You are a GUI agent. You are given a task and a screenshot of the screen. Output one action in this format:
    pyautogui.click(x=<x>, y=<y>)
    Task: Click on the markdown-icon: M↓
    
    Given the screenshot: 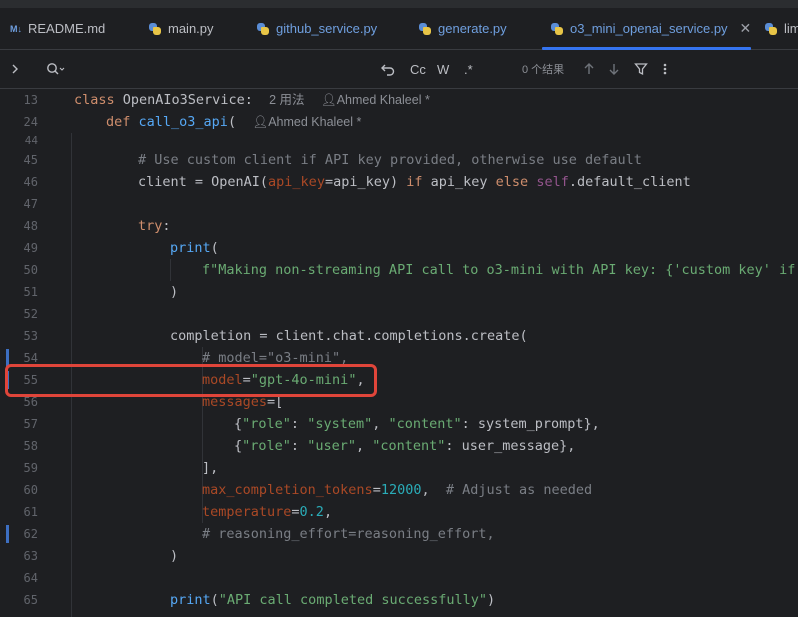 What is the action you would take?
    pyautogui.click(x=16, y=28)
    